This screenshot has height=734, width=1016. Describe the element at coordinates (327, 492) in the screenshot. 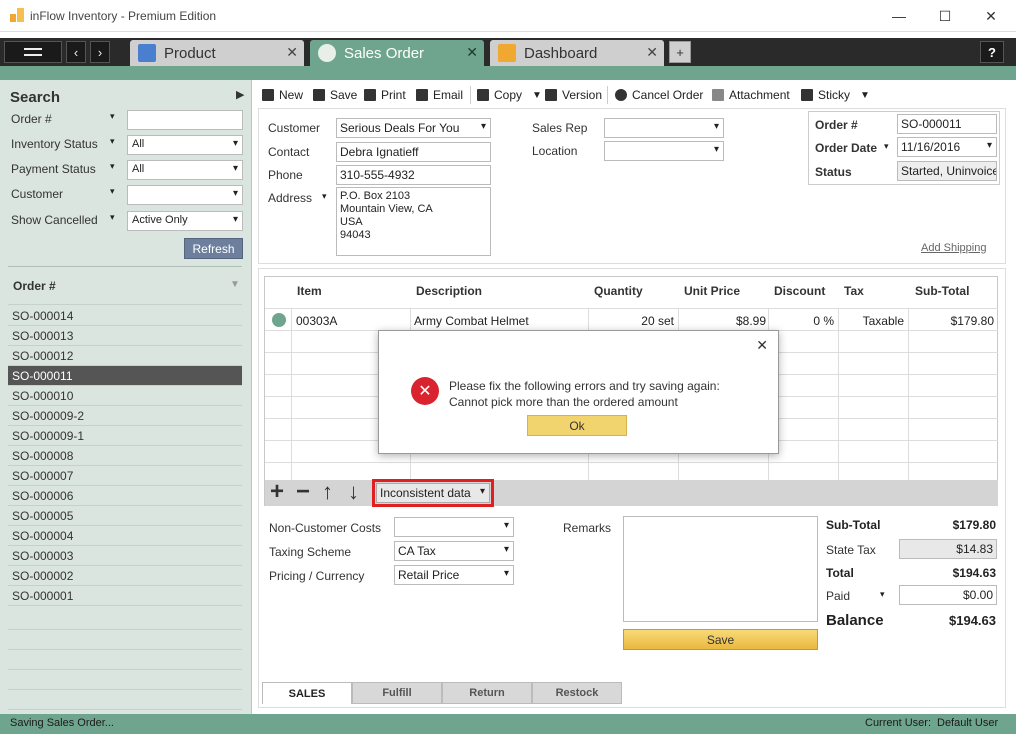

I see `move-up-button: ↑` at that location.